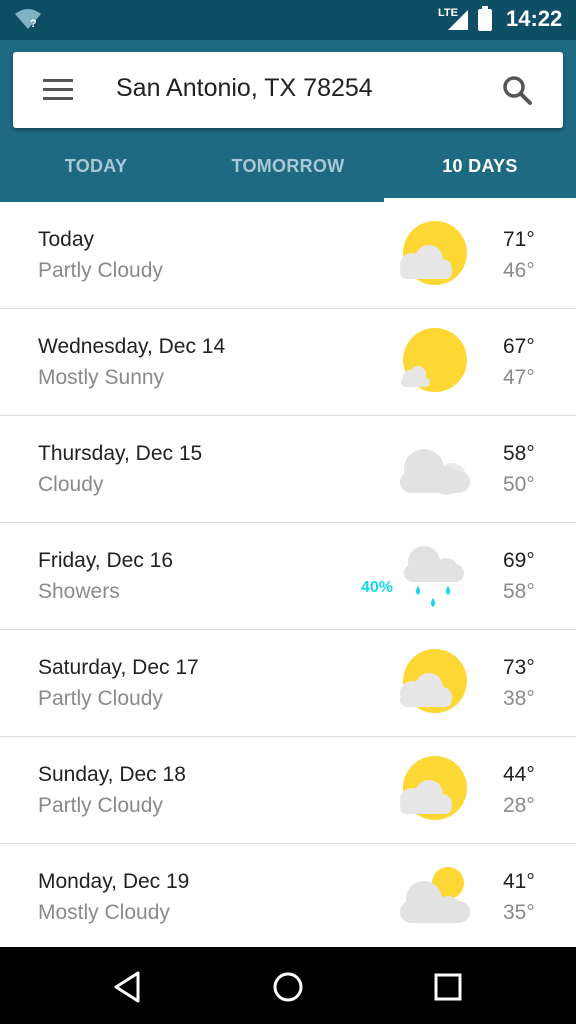 The image size is (576, 1024). I want to click on forecast-condition: Cloudy, so click(71, 484).